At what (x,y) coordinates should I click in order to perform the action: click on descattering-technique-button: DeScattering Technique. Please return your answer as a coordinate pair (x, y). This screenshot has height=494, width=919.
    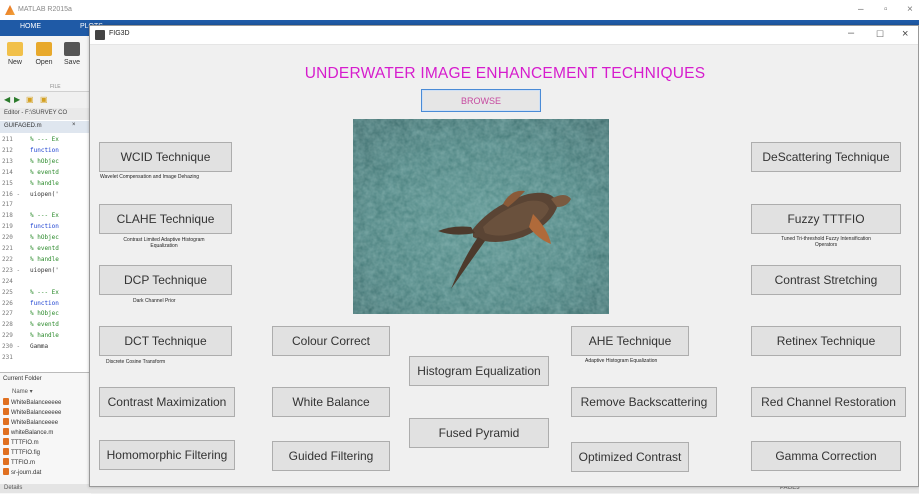
    Looking at the image, I should click on (826, 157).